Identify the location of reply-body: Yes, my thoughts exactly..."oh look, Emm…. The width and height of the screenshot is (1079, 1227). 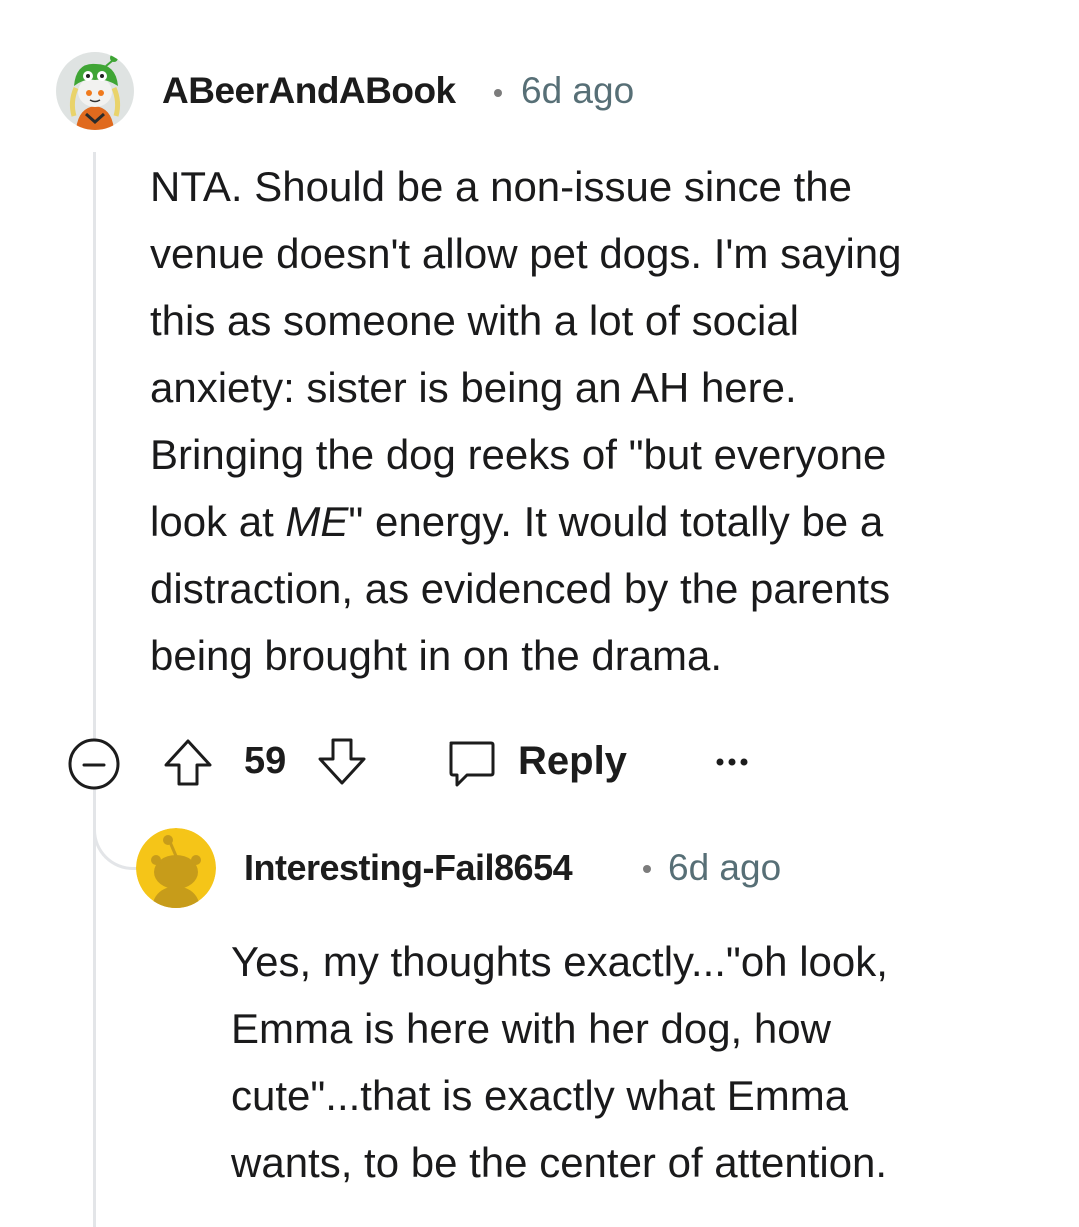
(559, 1062).